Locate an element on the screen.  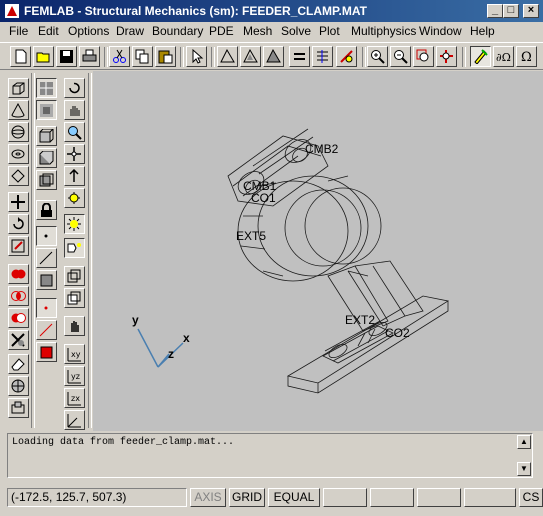
sphere-solid-button is located at coordinates (18, 386).